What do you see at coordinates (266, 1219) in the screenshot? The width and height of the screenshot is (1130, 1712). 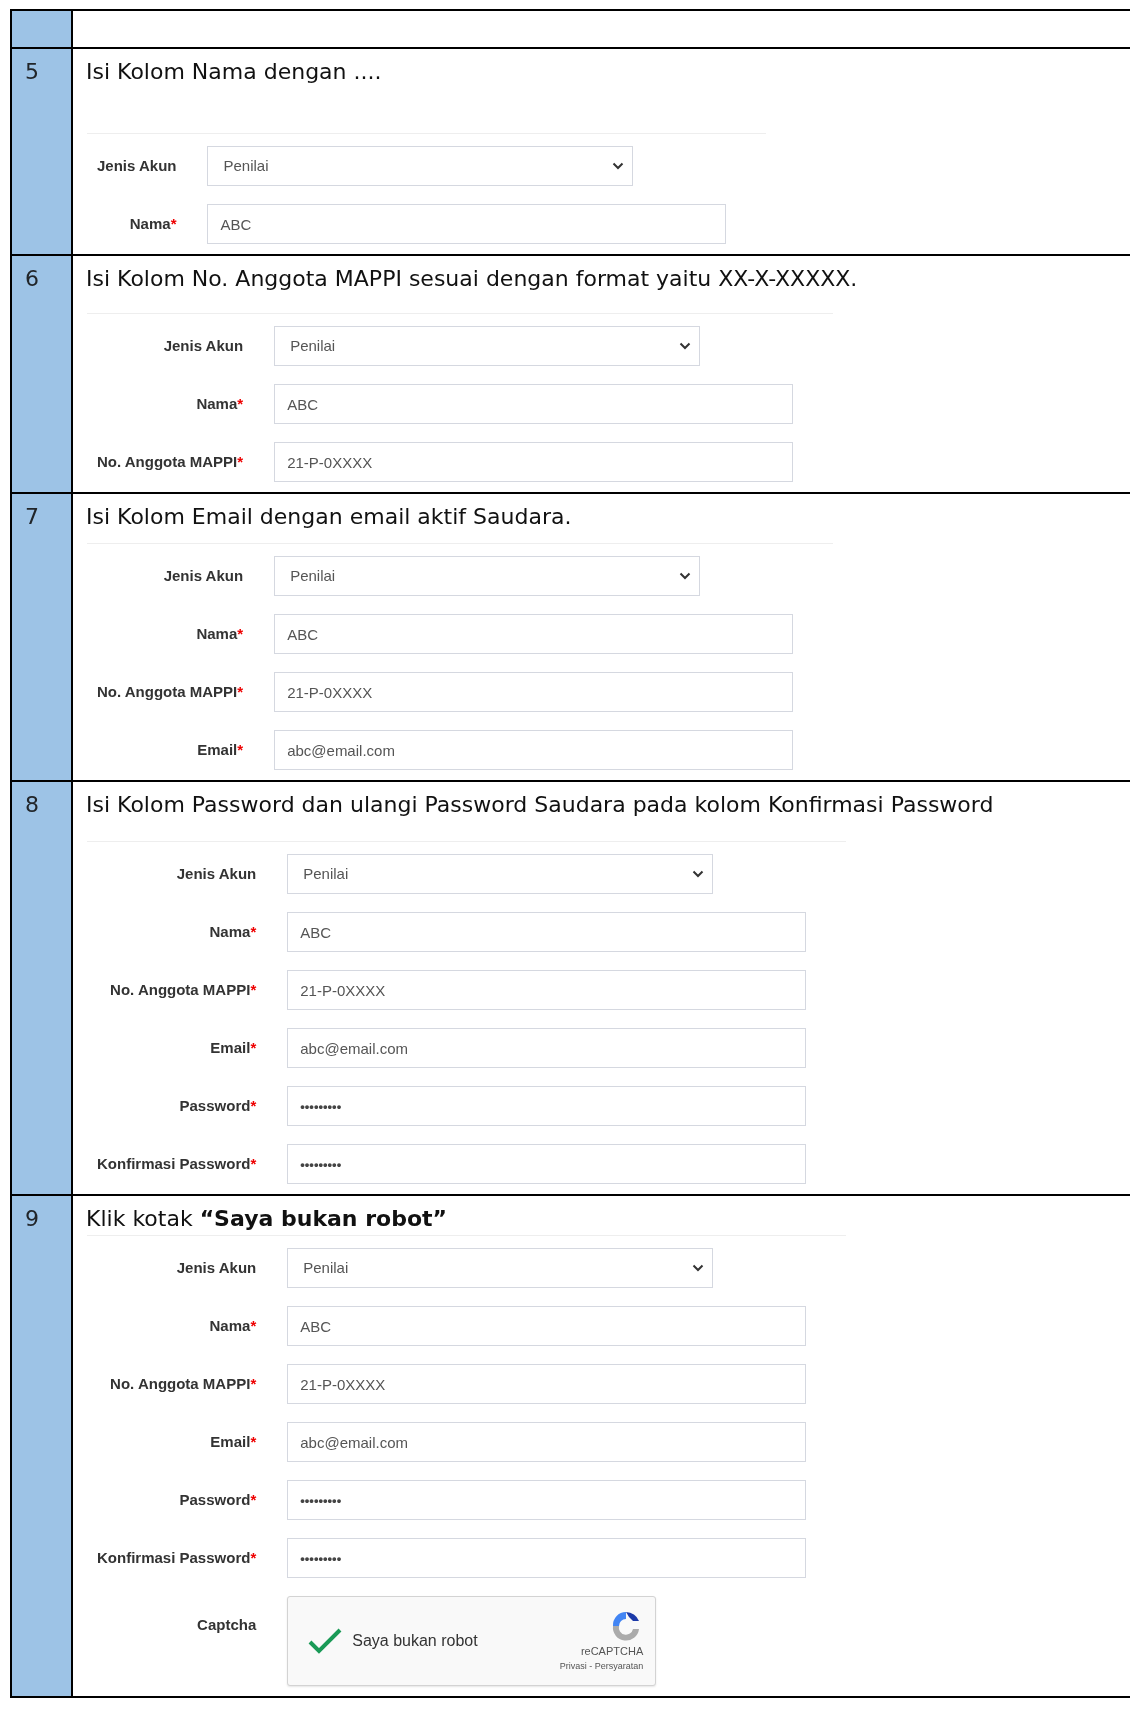 I see `step-instruction: Klik kotak “Saya bukan robot”` at bounding box center [266, 1219].